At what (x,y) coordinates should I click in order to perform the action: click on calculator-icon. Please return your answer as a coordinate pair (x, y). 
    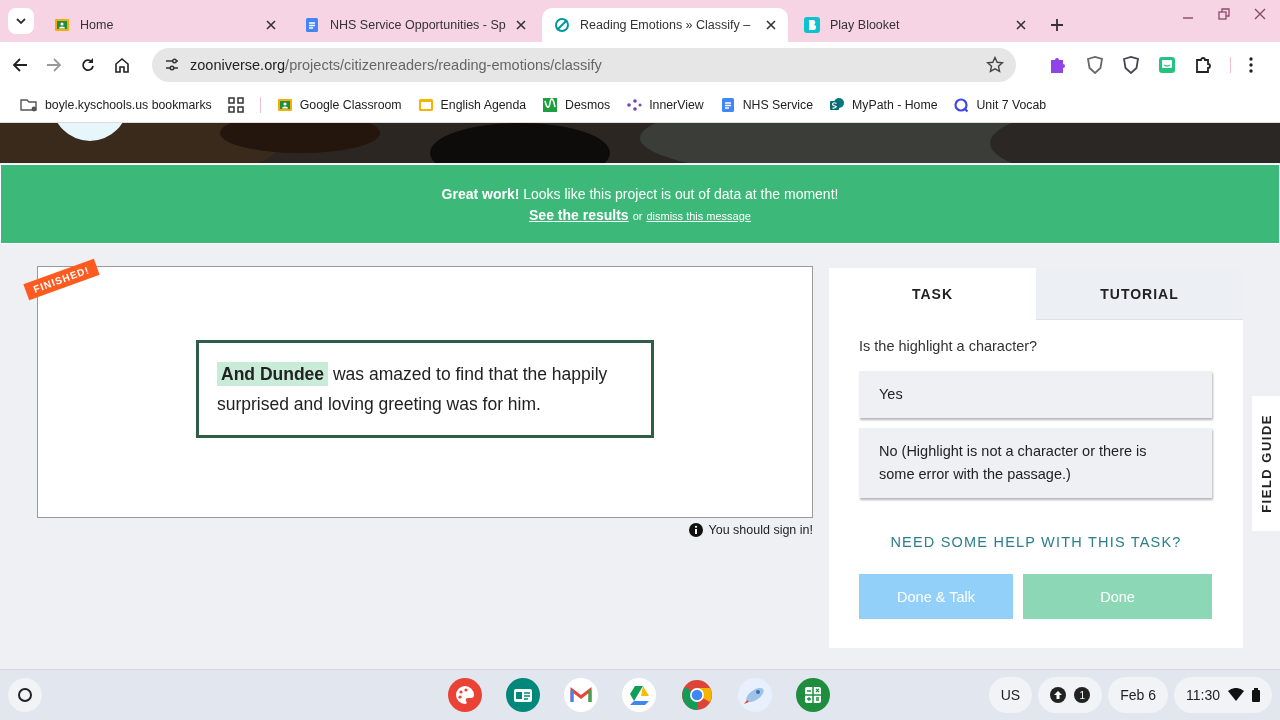
    Looking at the image, I should click on (813, 695).